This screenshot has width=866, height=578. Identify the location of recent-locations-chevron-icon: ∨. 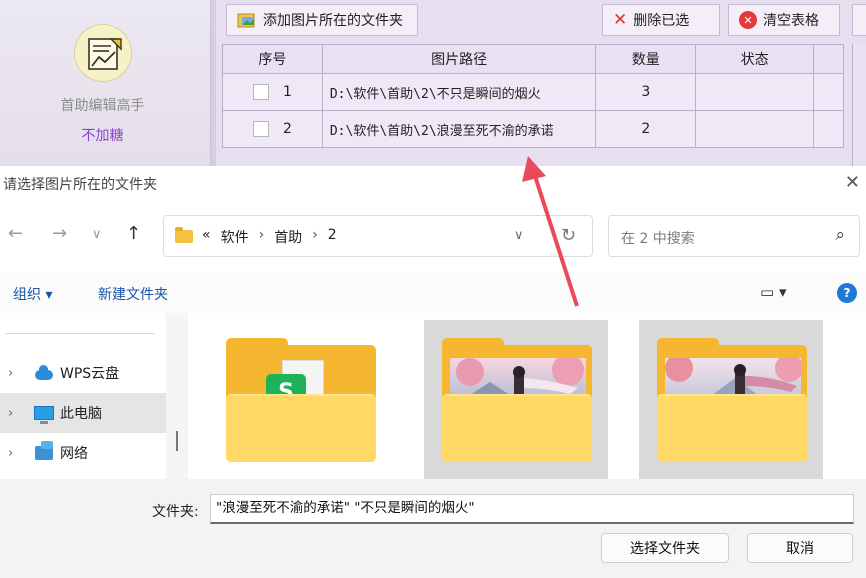
(97, 234).